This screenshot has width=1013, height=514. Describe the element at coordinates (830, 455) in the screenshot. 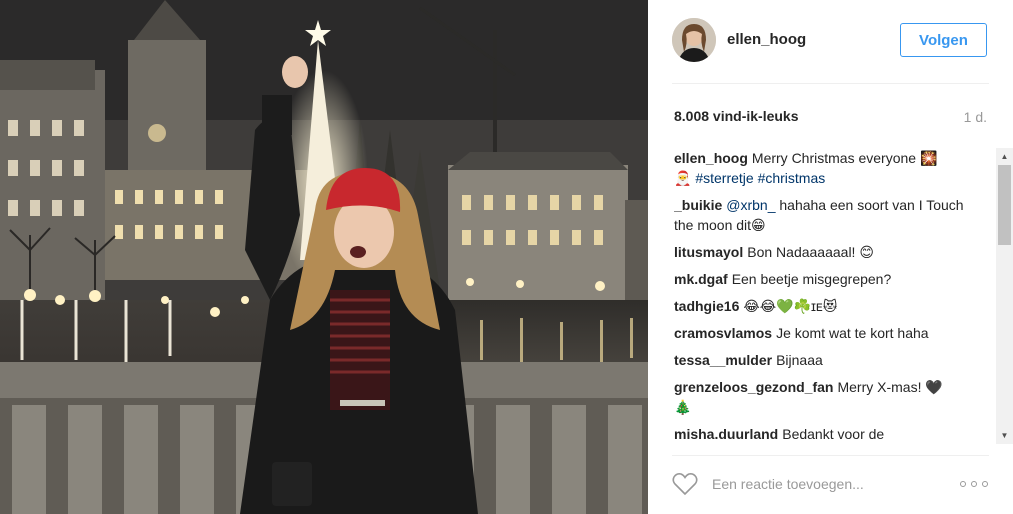

I see `footer-divider` at that location.